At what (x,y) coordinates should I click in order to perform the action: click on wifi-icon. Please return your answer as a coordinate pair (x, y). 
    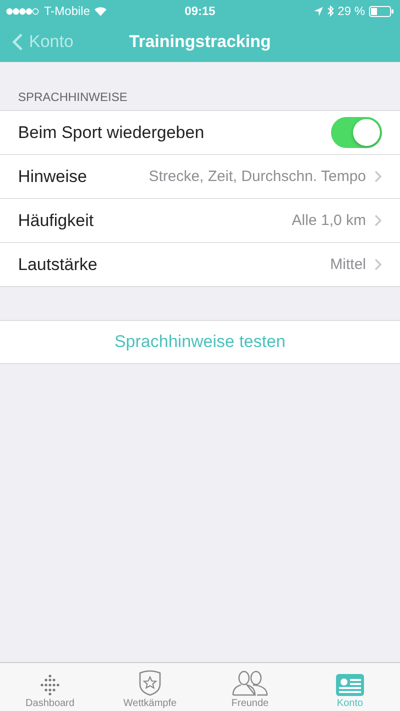
    Looking at the image, I should click on (101, 11).